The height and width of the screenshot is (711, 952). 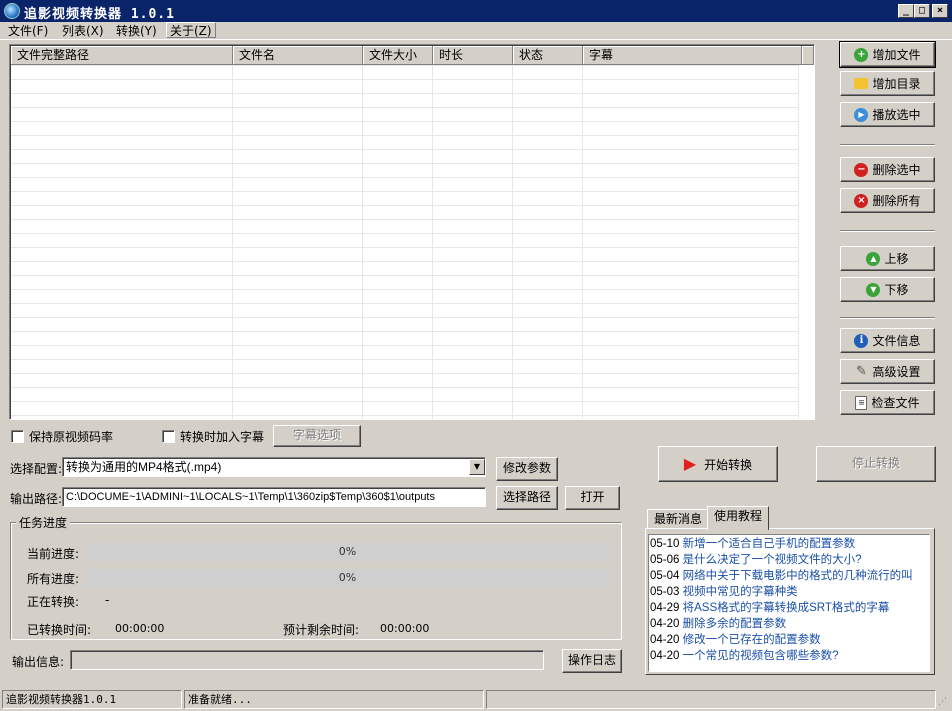 What do you see at coordinates (473, 55) in the screenshot?
I see `column-duration: 时长` at bounding box center [473, 55].